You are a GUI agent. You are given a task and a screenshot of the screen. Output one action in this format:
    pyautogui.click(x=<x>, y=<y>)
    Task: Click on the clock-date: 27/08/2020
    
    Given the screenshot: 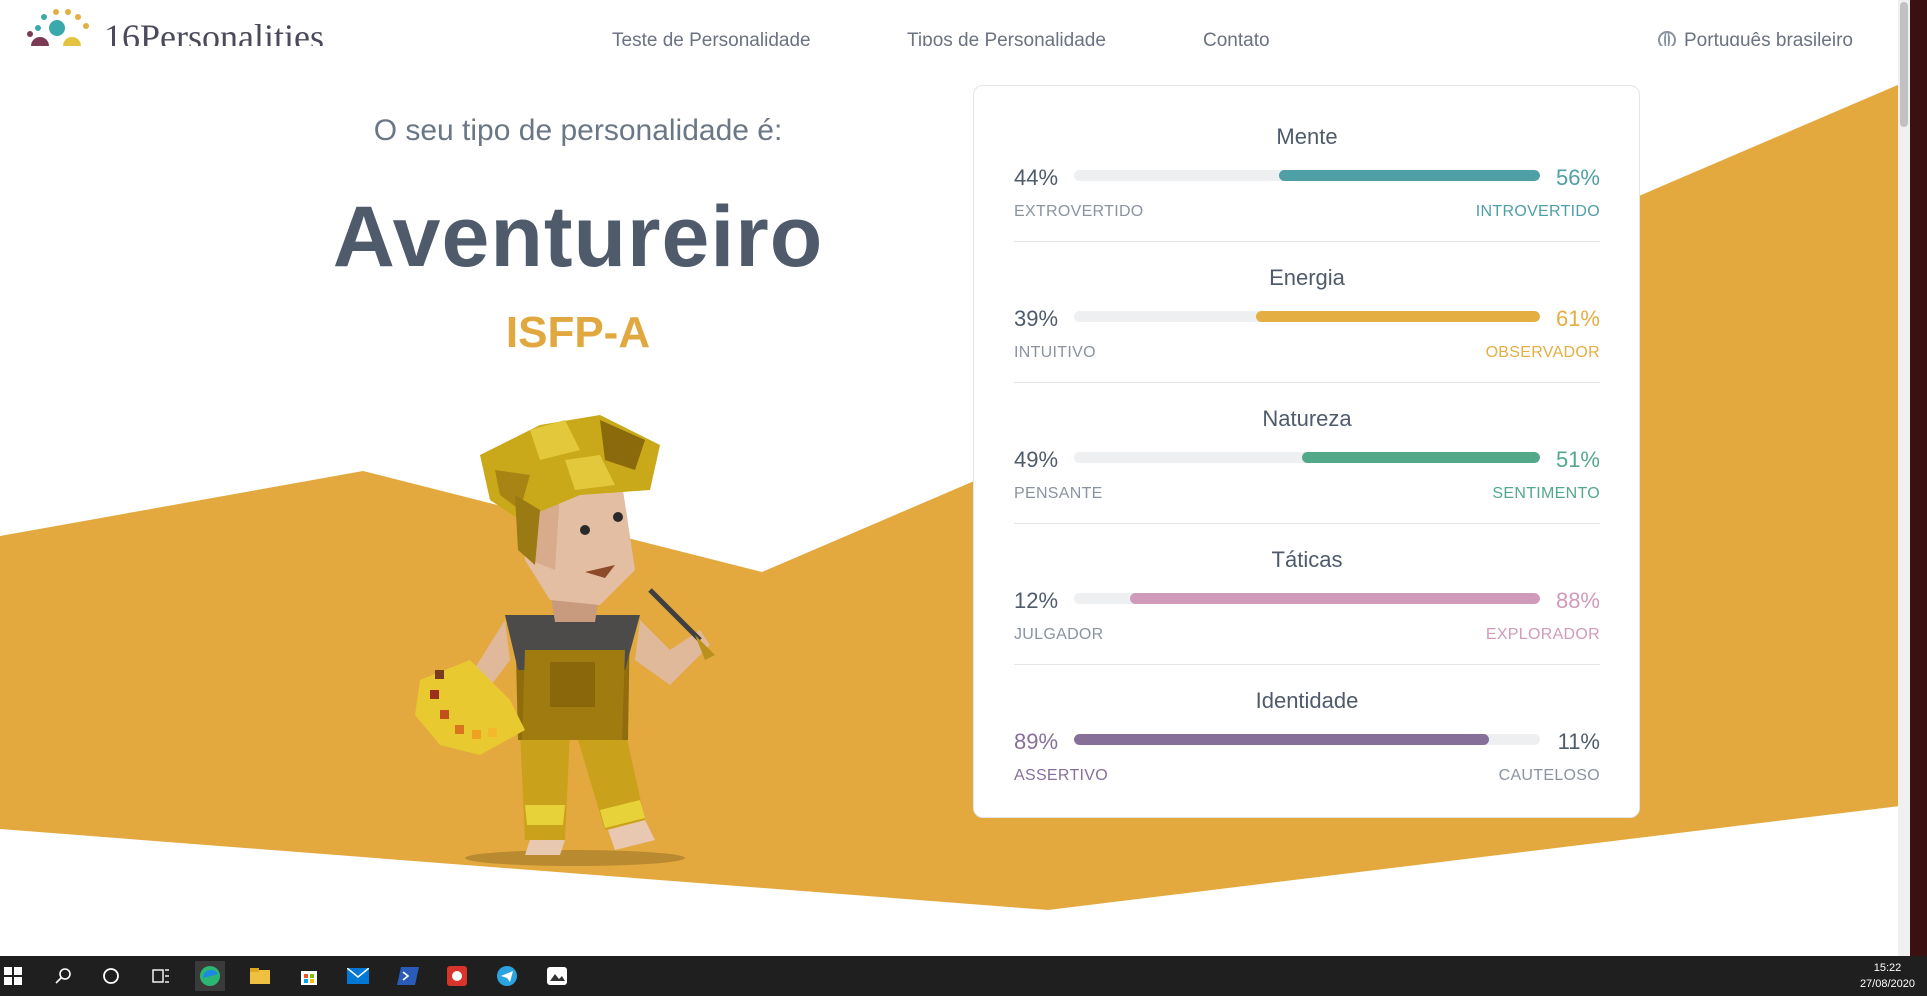 What is the action you would take?
    pyautogui.click(x=1887, y=984)
    